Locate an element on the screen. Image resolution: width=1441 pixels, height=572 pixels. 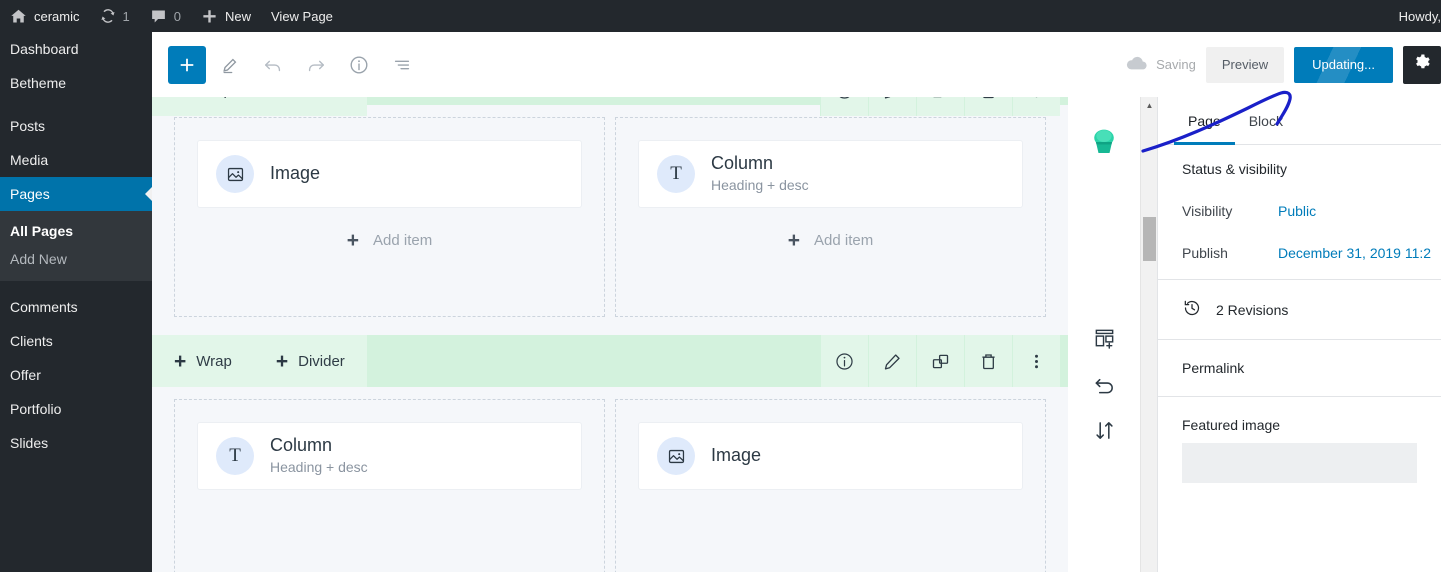
sidebar-item-label: Posts is located at coordinates (28, 126).